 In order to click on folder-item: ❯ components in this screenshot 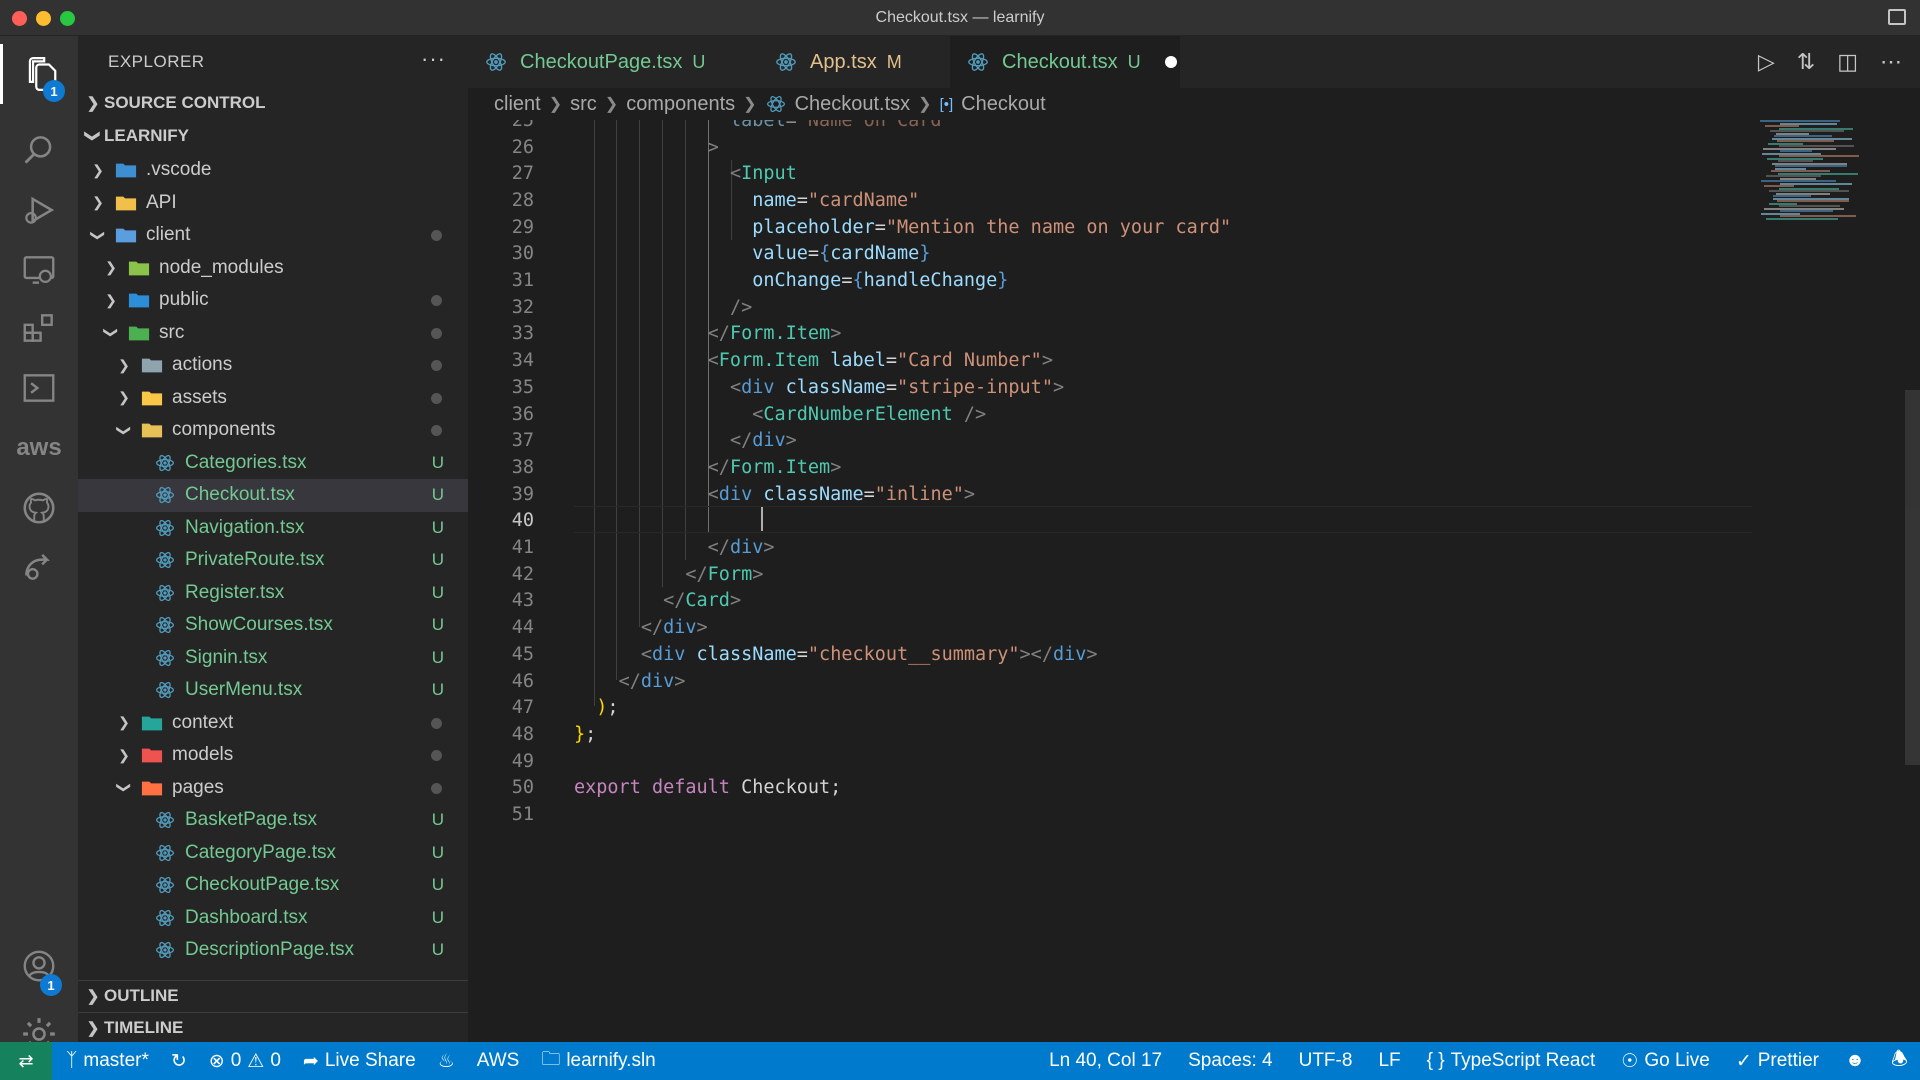, I will do `click(273, 430)`.